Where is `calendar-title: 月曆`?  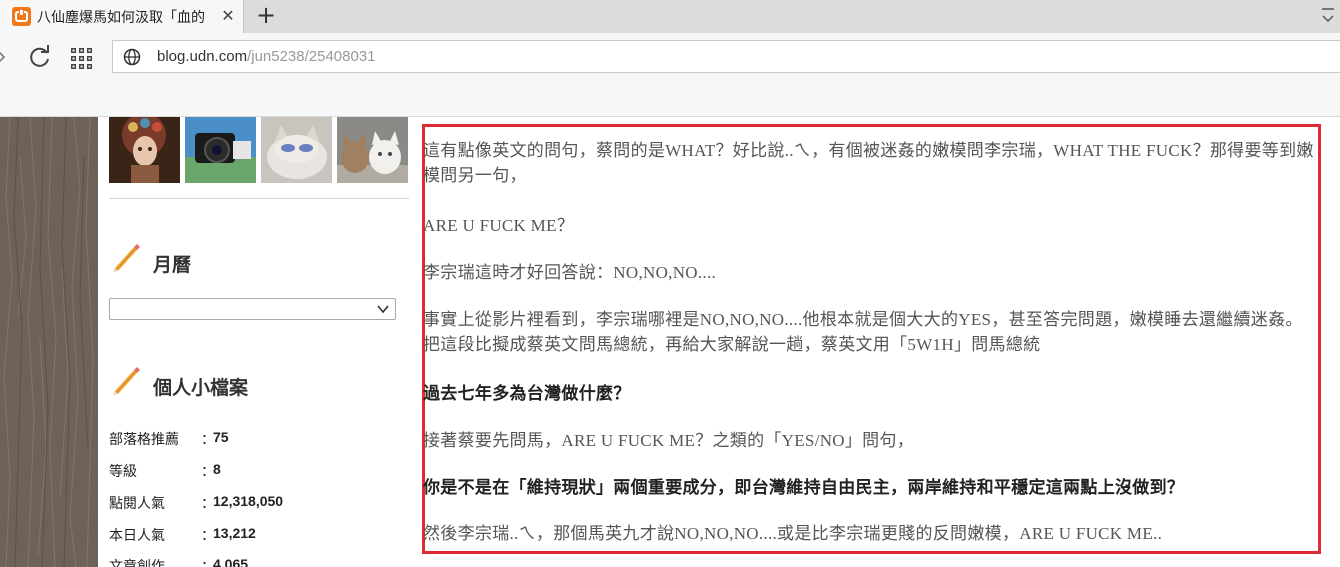 calendar-title: 月曆 is located at coordinates (172, 265).